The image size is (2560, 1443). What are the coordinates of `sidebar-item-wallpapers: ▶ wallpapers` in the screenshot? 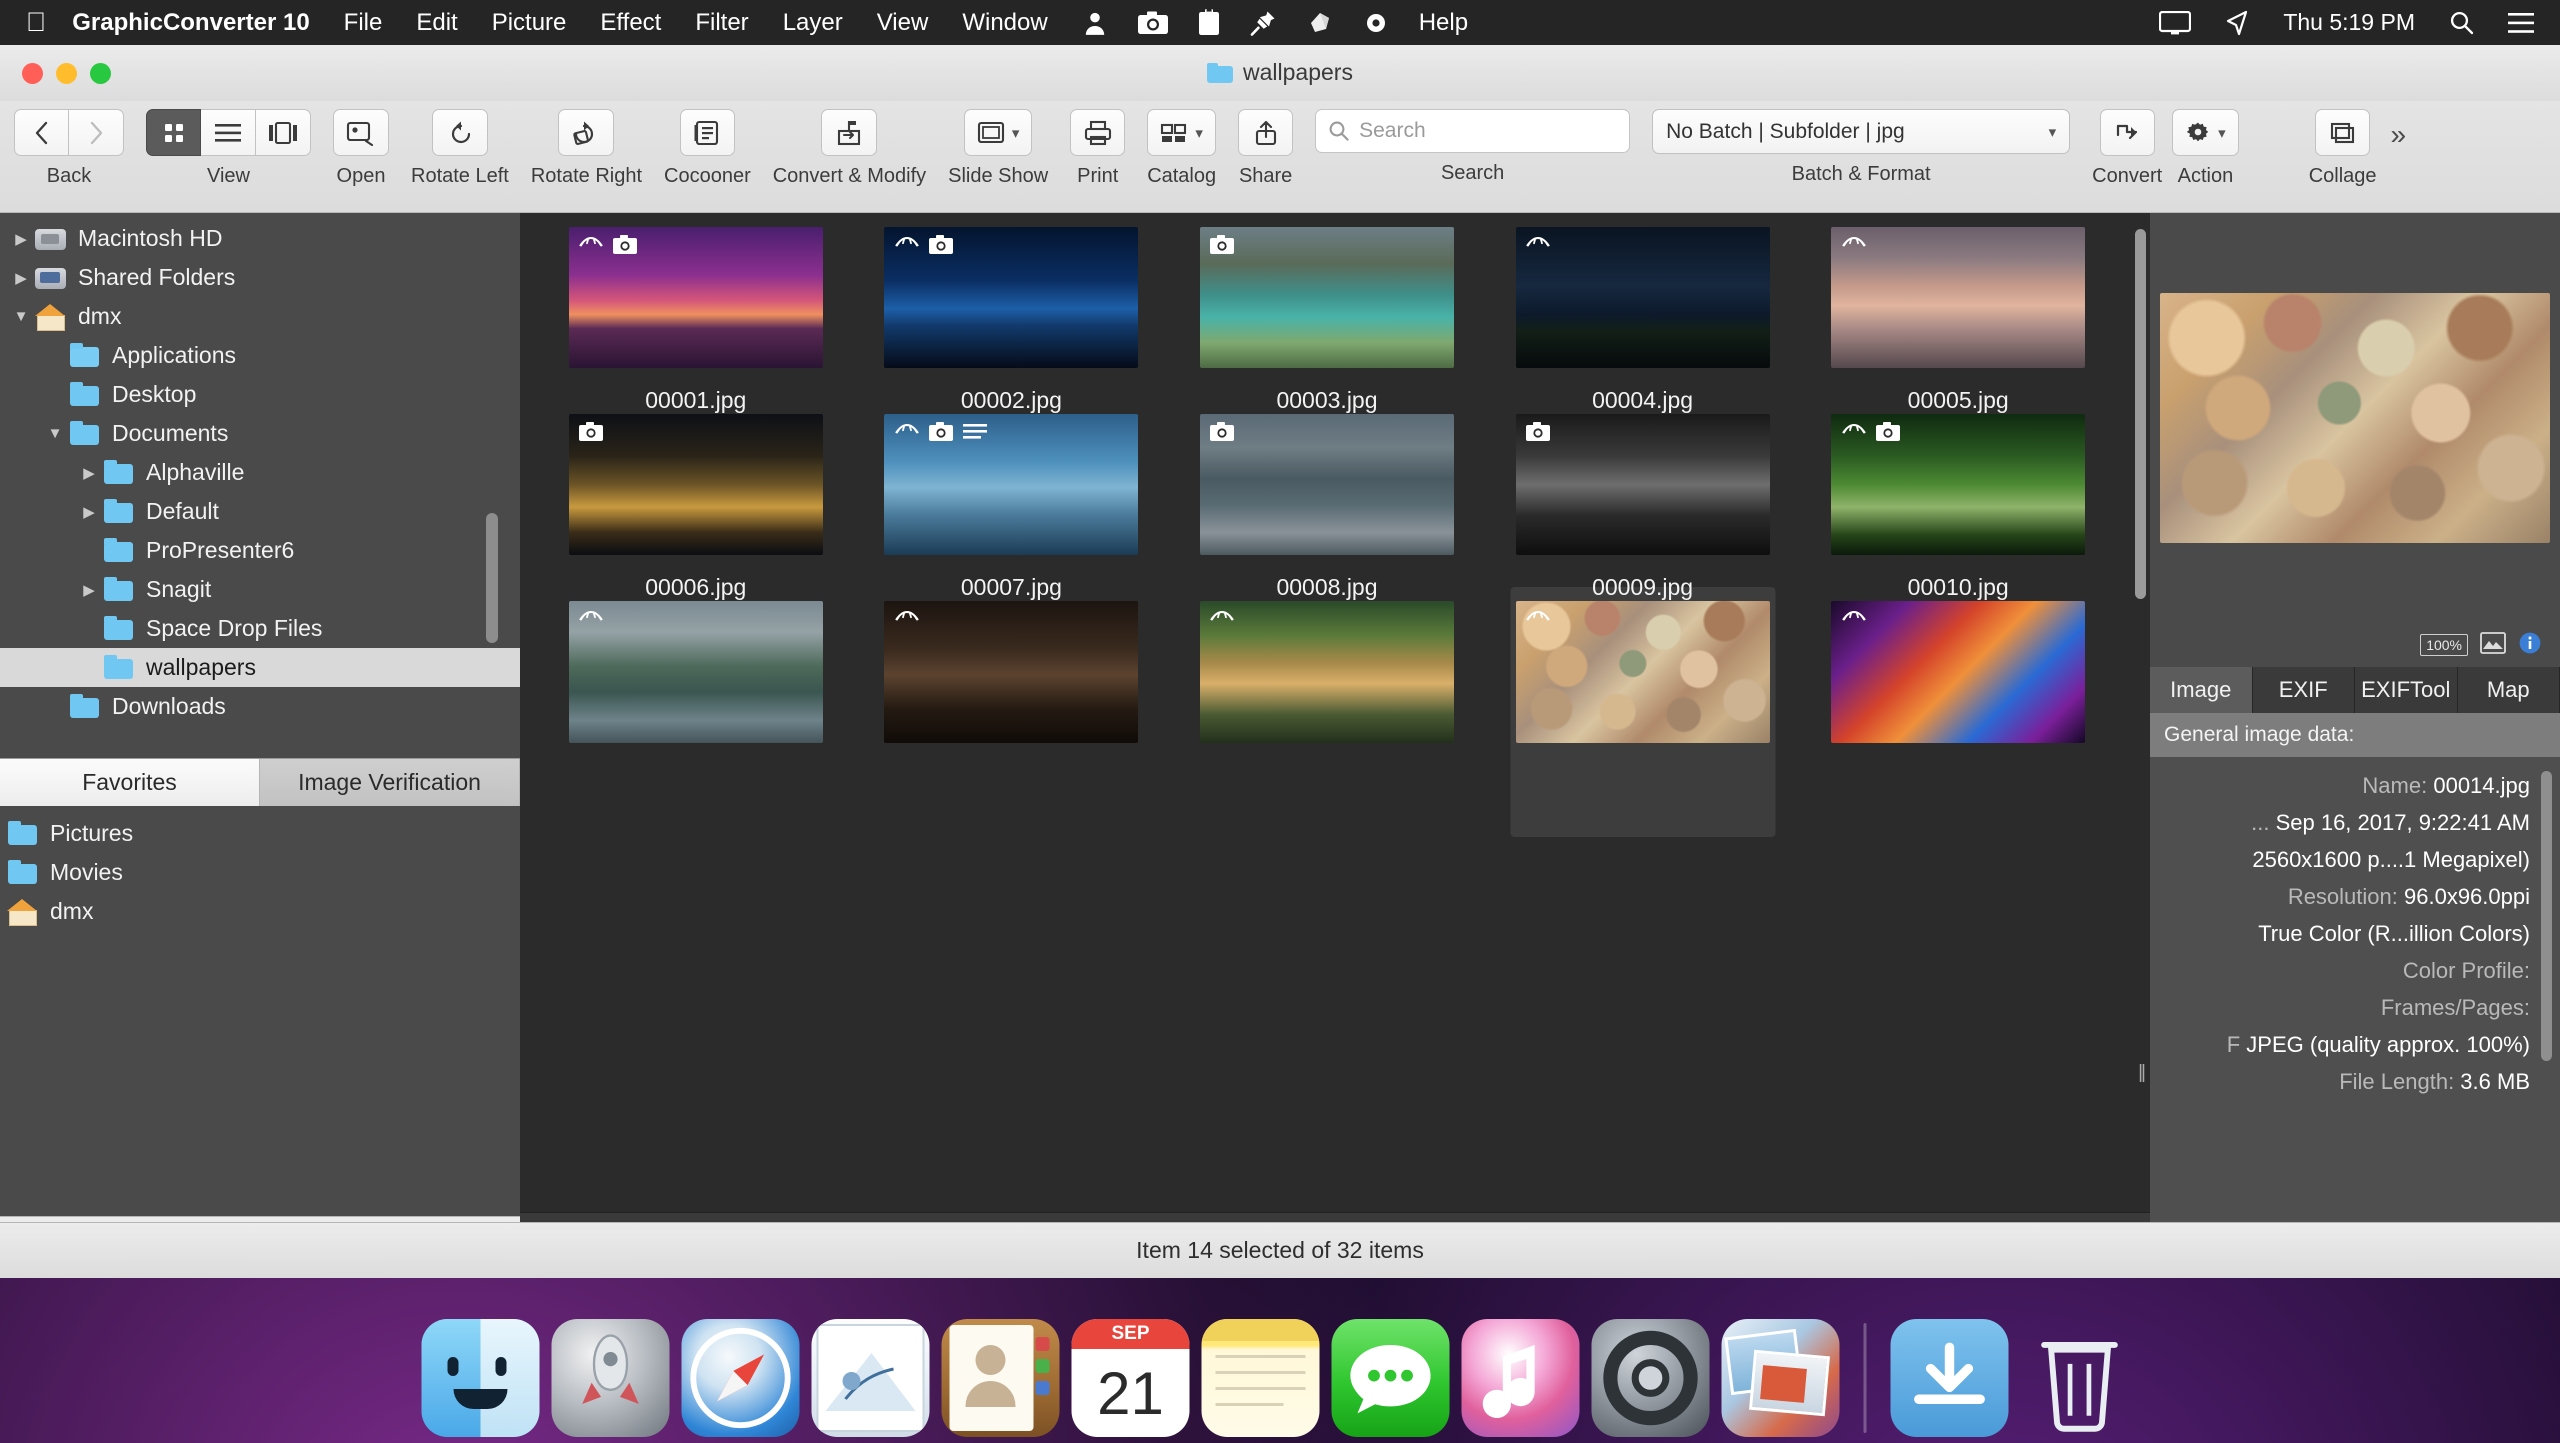 It's located at (260, 667).